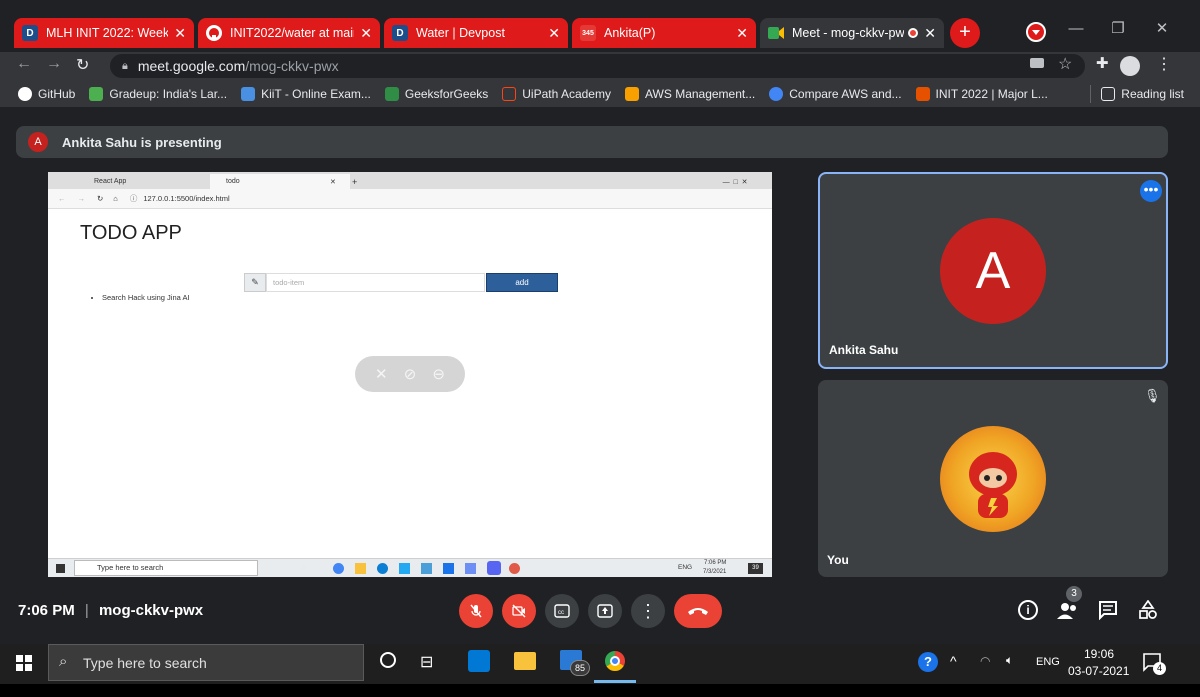 The height and width of the screenshot is (697, 1200). Describe the element at coordinates (46, 610) in the screenshot. I see `meeting-time: 7:06 PM` at that location.